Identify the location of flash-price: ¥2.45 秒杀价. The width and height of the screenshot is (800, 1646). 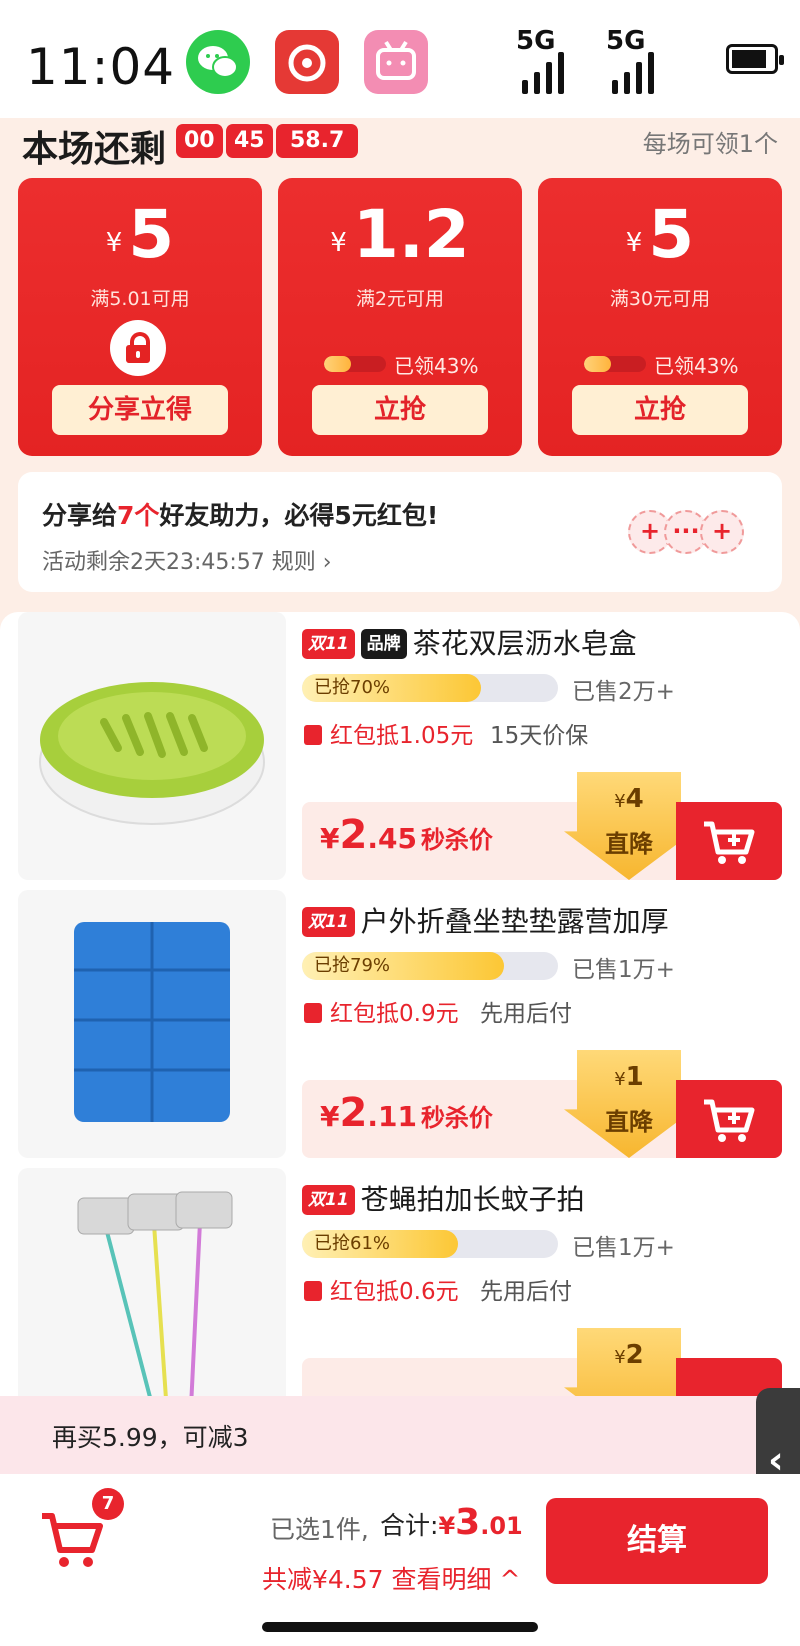
(406, 835).